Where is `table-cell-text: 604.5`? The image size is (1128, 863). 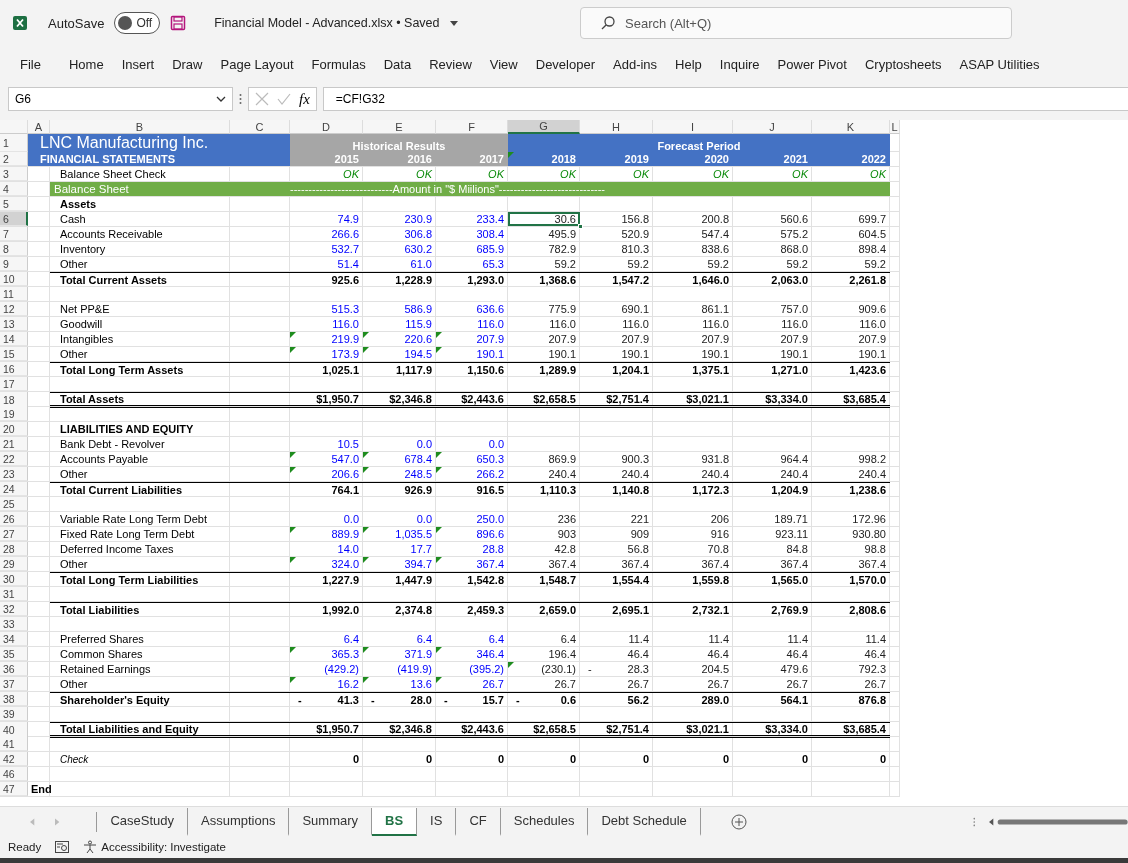
table-cell-text: 604.5 is located at coordinates (872, 234).